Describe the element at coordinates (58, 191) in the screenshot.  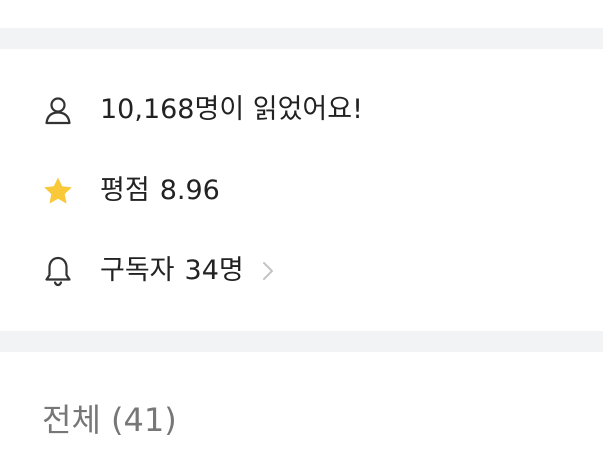
I see `star-icon` at that location.